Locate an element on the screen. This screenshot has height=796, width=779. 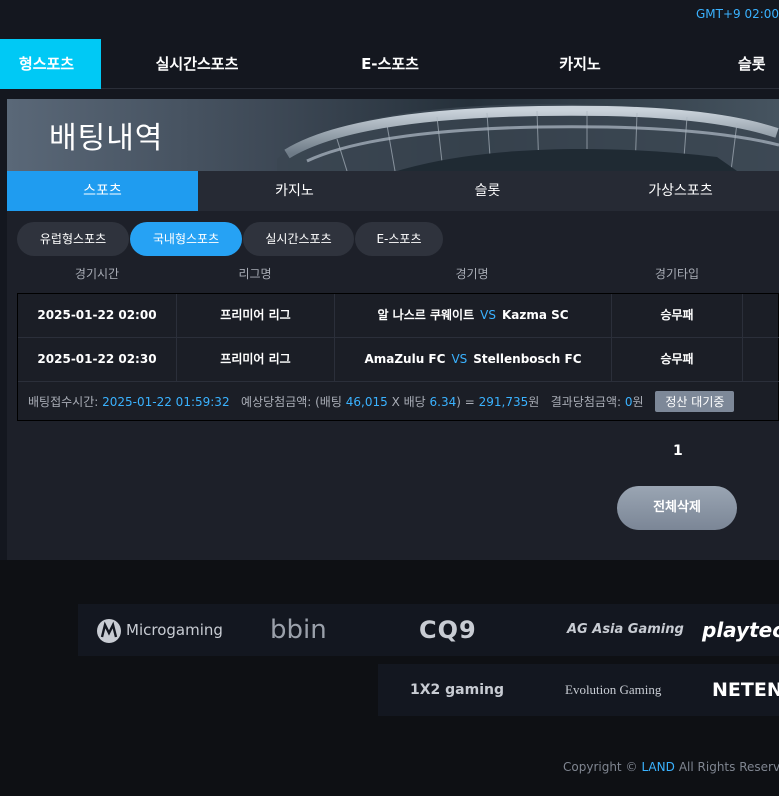
netent-logo: NETENT is located at coordinates (745, 690).